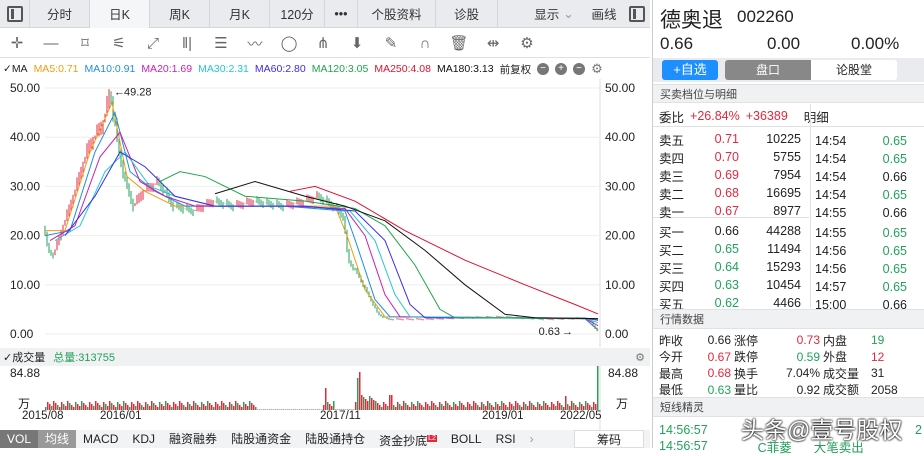 The width and height of the screenshot is (924, 456). I want to click on channel-icon: ⤢, so click(153, 43).